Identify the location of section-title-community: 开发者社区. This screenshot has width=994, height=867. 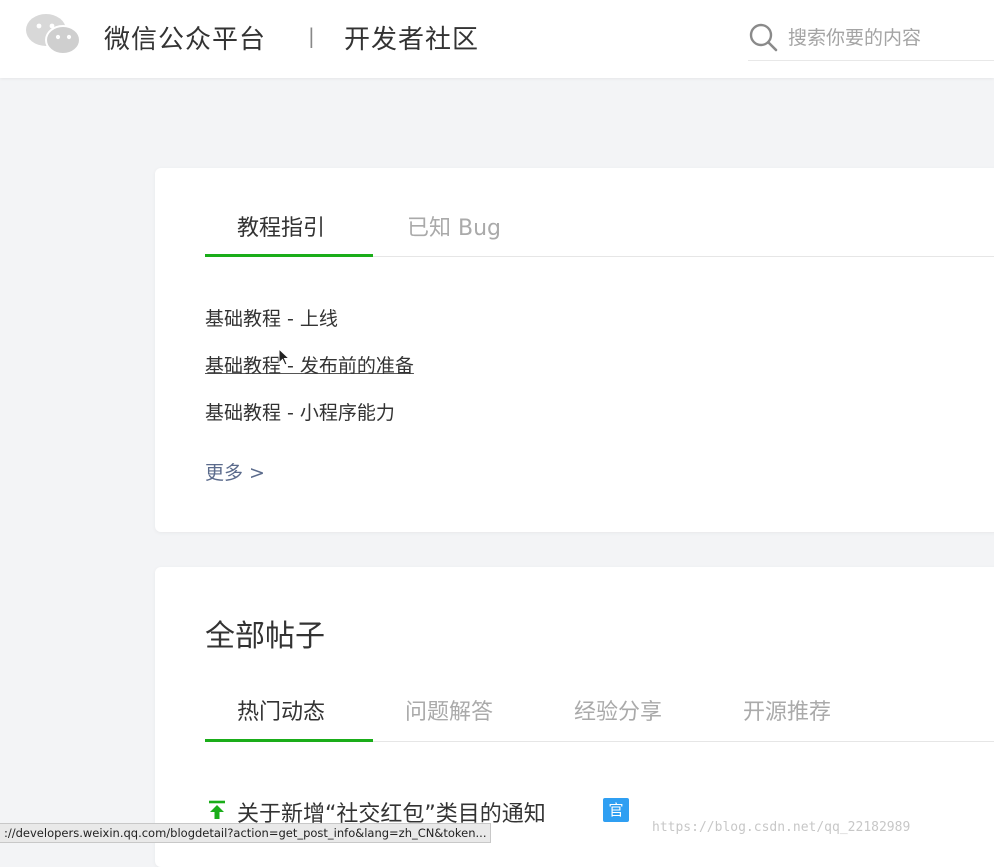
(411, 37).